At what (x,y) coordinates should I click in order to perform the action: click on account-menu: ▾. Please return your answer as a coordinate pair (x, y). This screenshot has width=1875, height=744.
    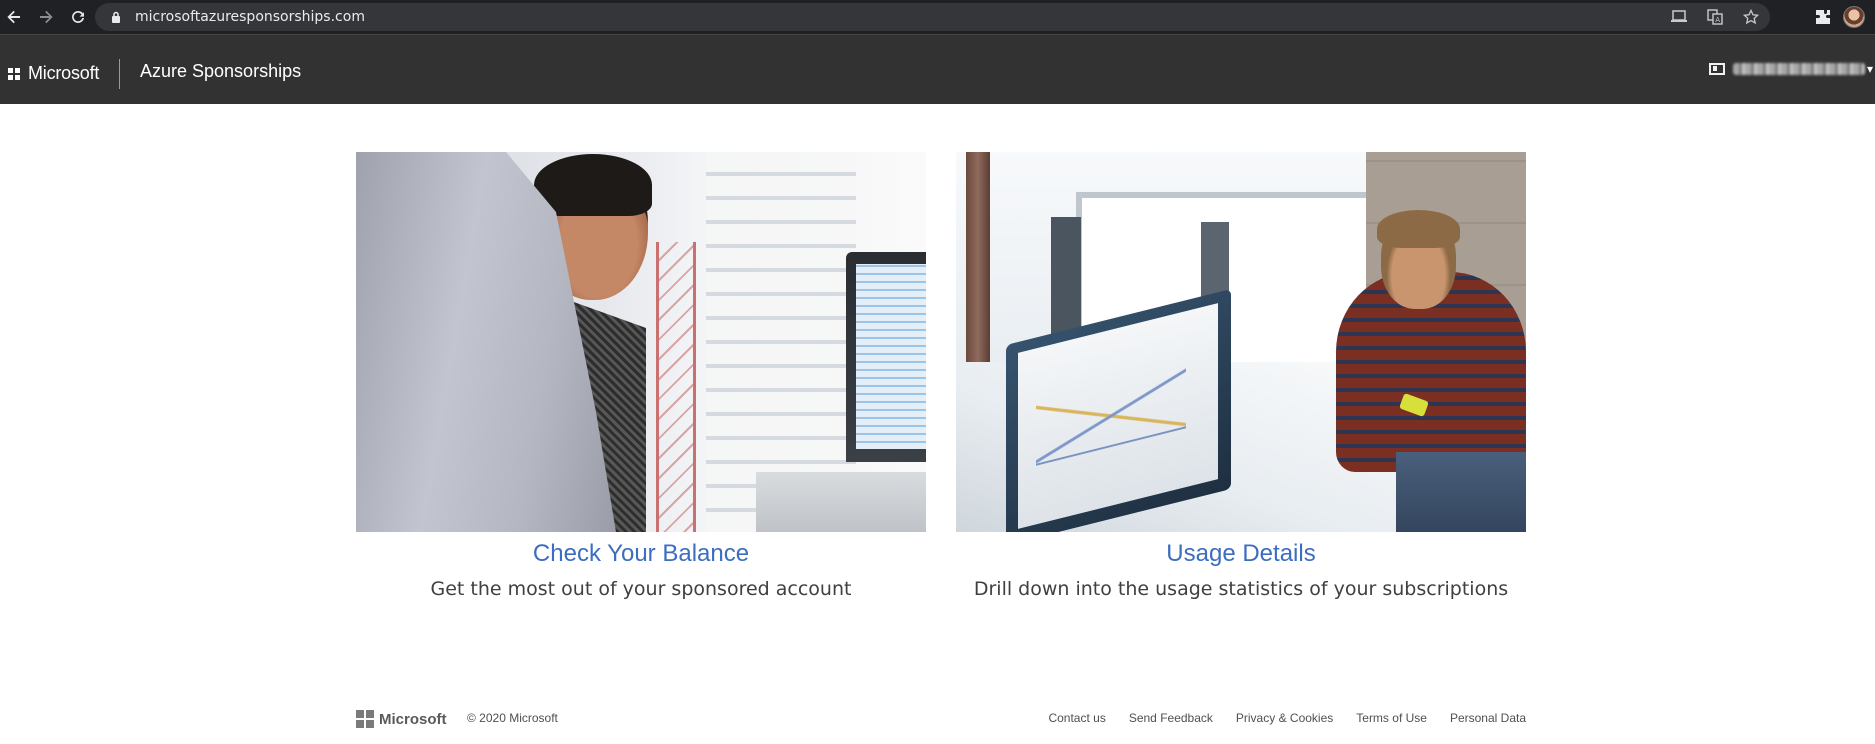
    Looking at the image, I should click on (1791, 69).